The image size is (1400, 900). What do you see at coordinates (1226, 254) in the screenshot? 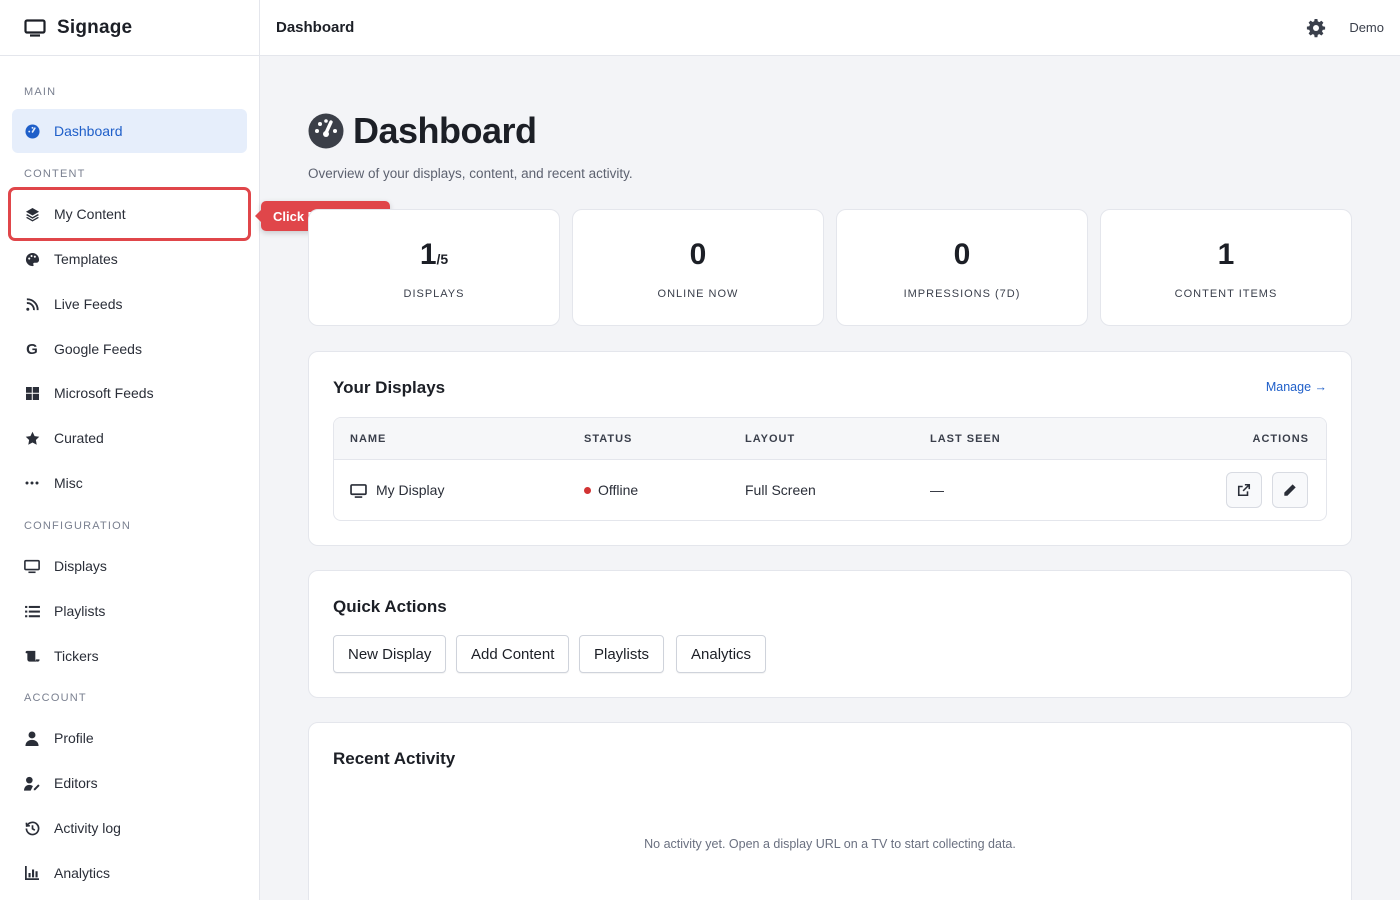
I see `stat-value: 1` at bounding box center [1226, 254].